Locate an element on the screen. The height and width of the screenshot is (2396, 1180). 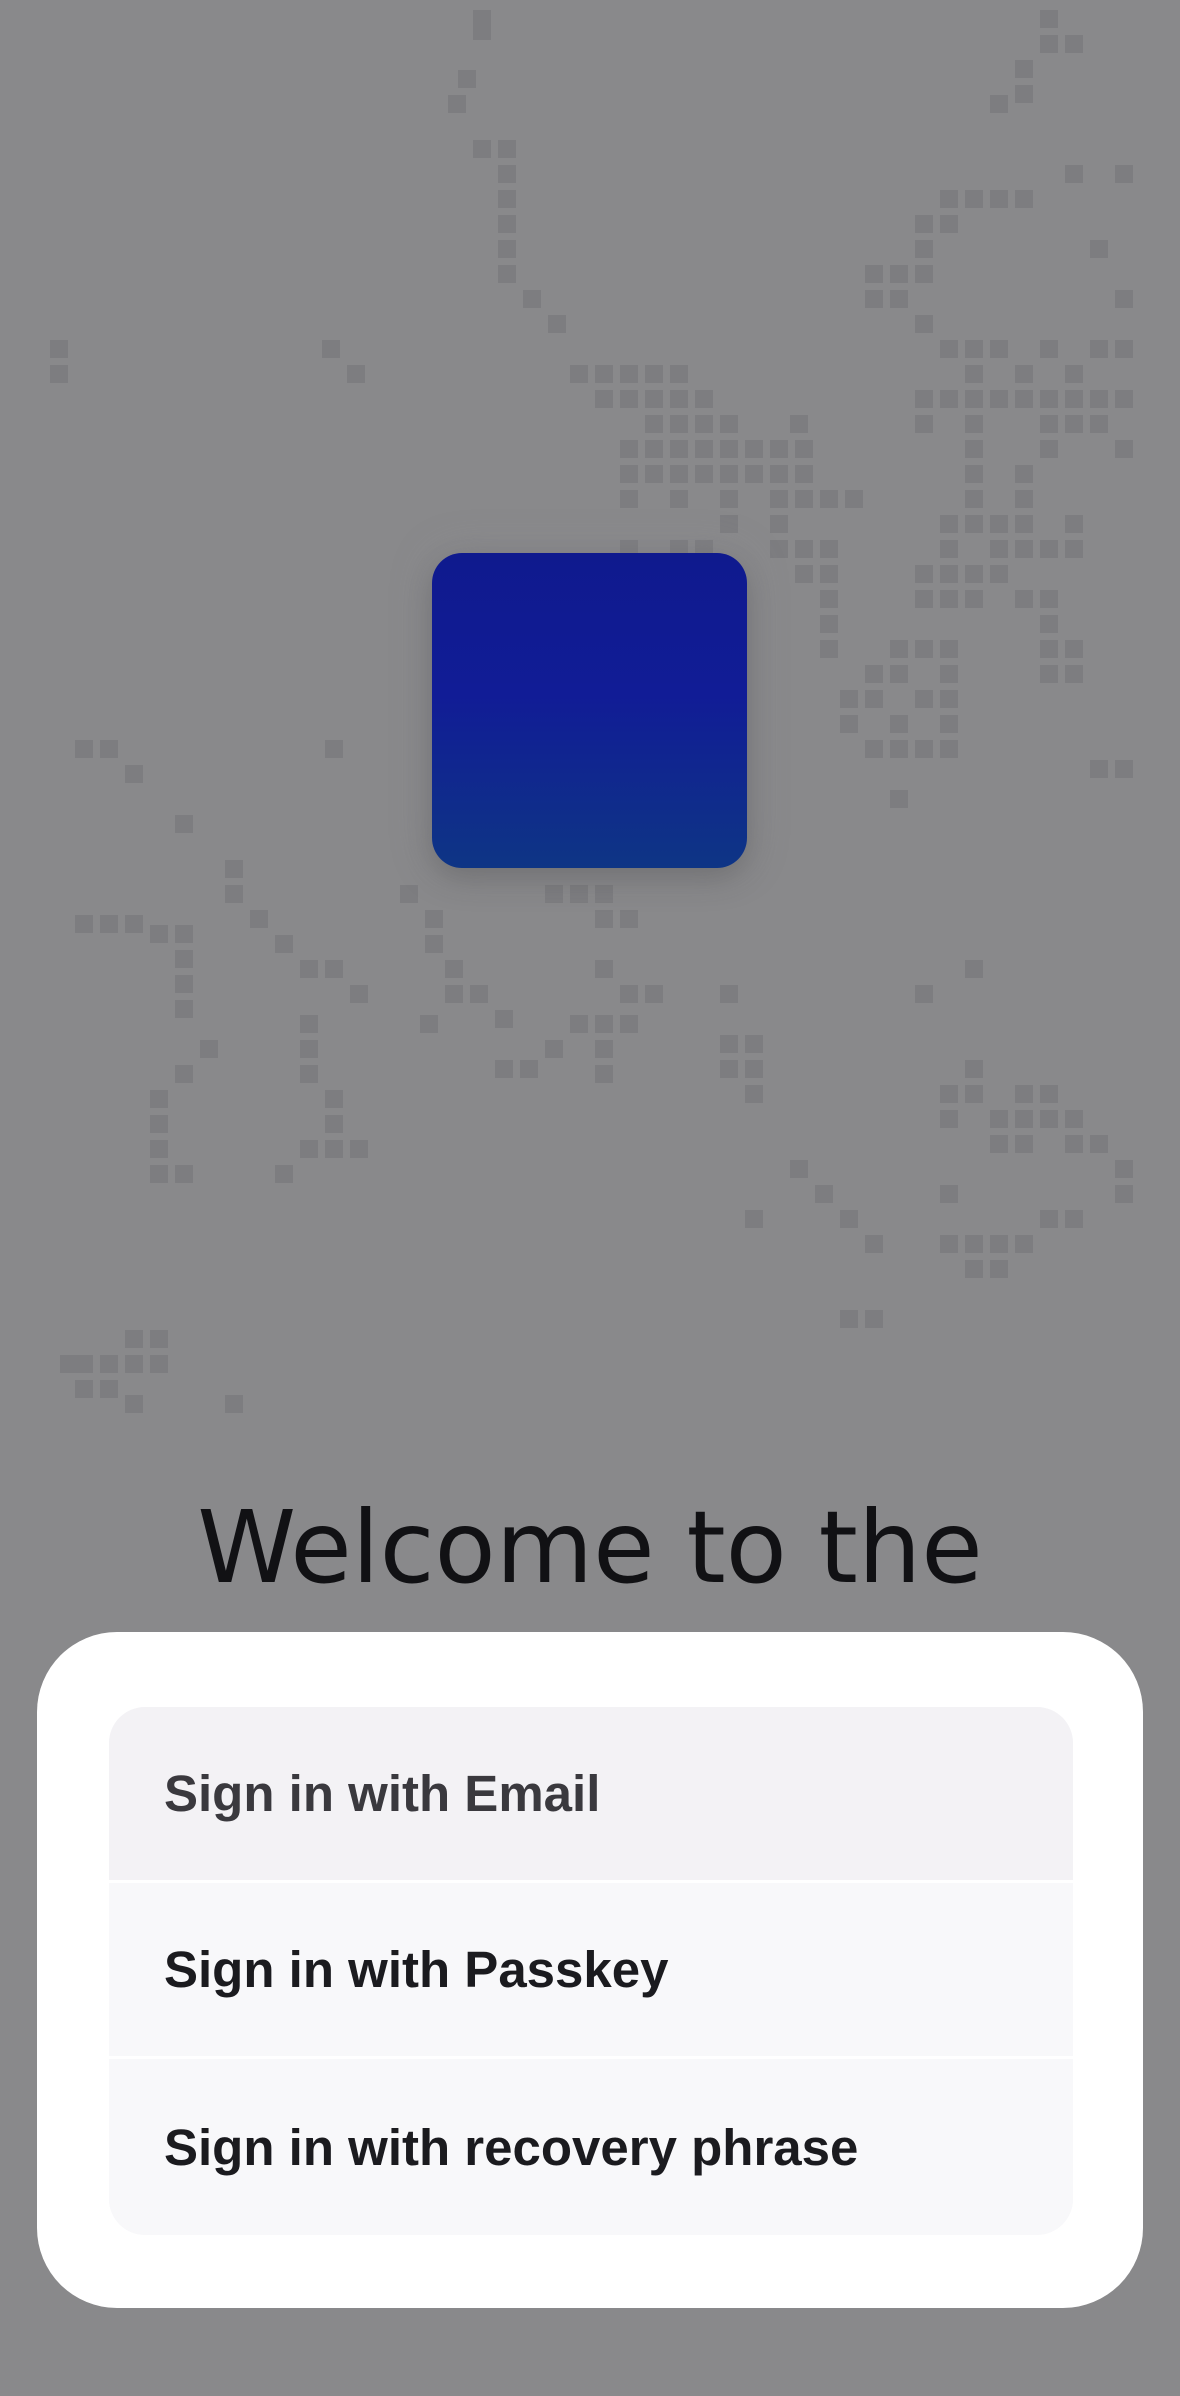
signin-recovery-phrase-button: Sign in with recovery phrase is located at coordinates (591, 2147).